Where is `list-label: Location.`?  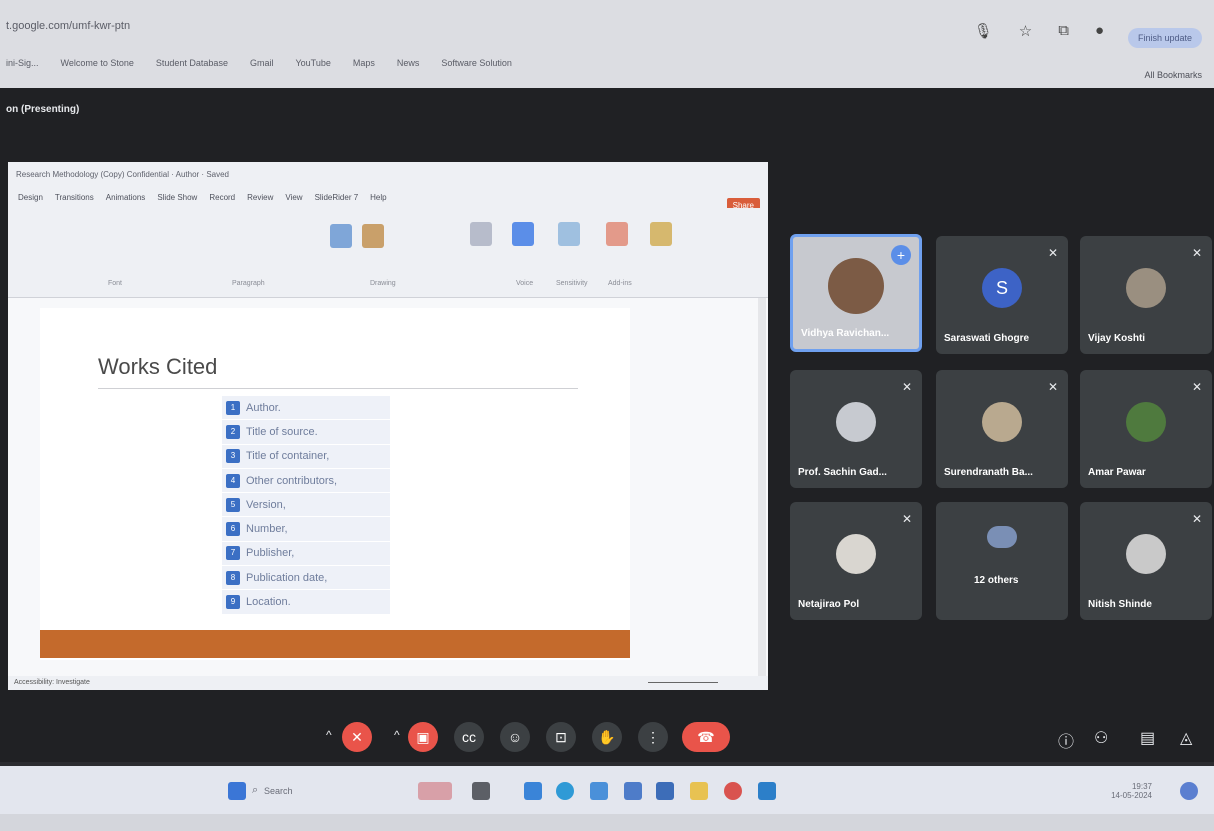 list-label: Location. is located at coordinates (268, 602).